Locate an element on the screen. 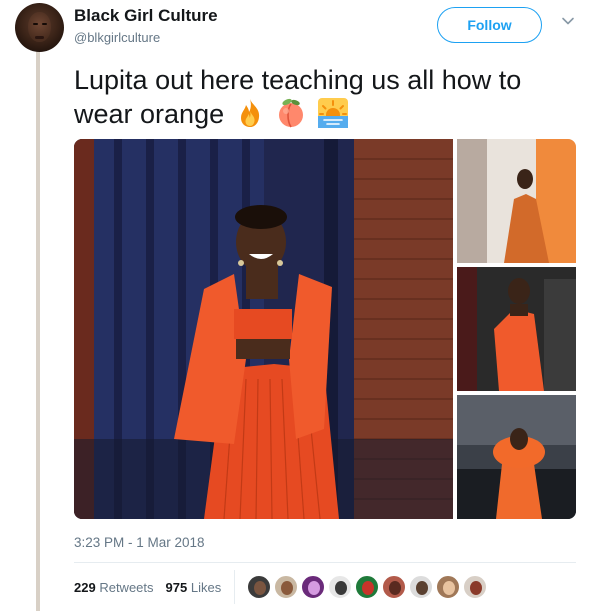  handle: @blkgirlculture is located at coordinates (117, 37).